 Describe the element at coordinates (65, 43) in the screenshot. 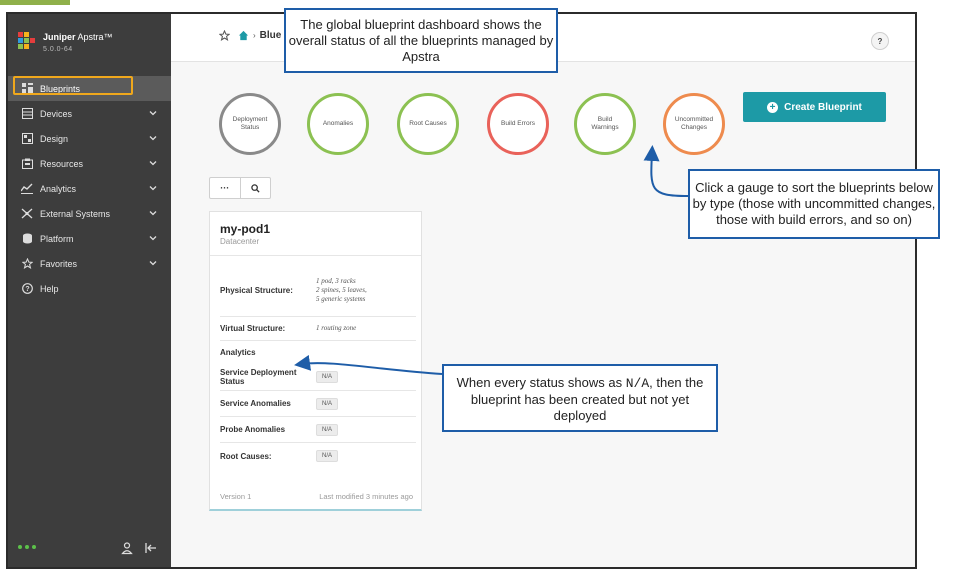

I see `brand: Juniper Apstra™ 5.0.0-64` at that location.